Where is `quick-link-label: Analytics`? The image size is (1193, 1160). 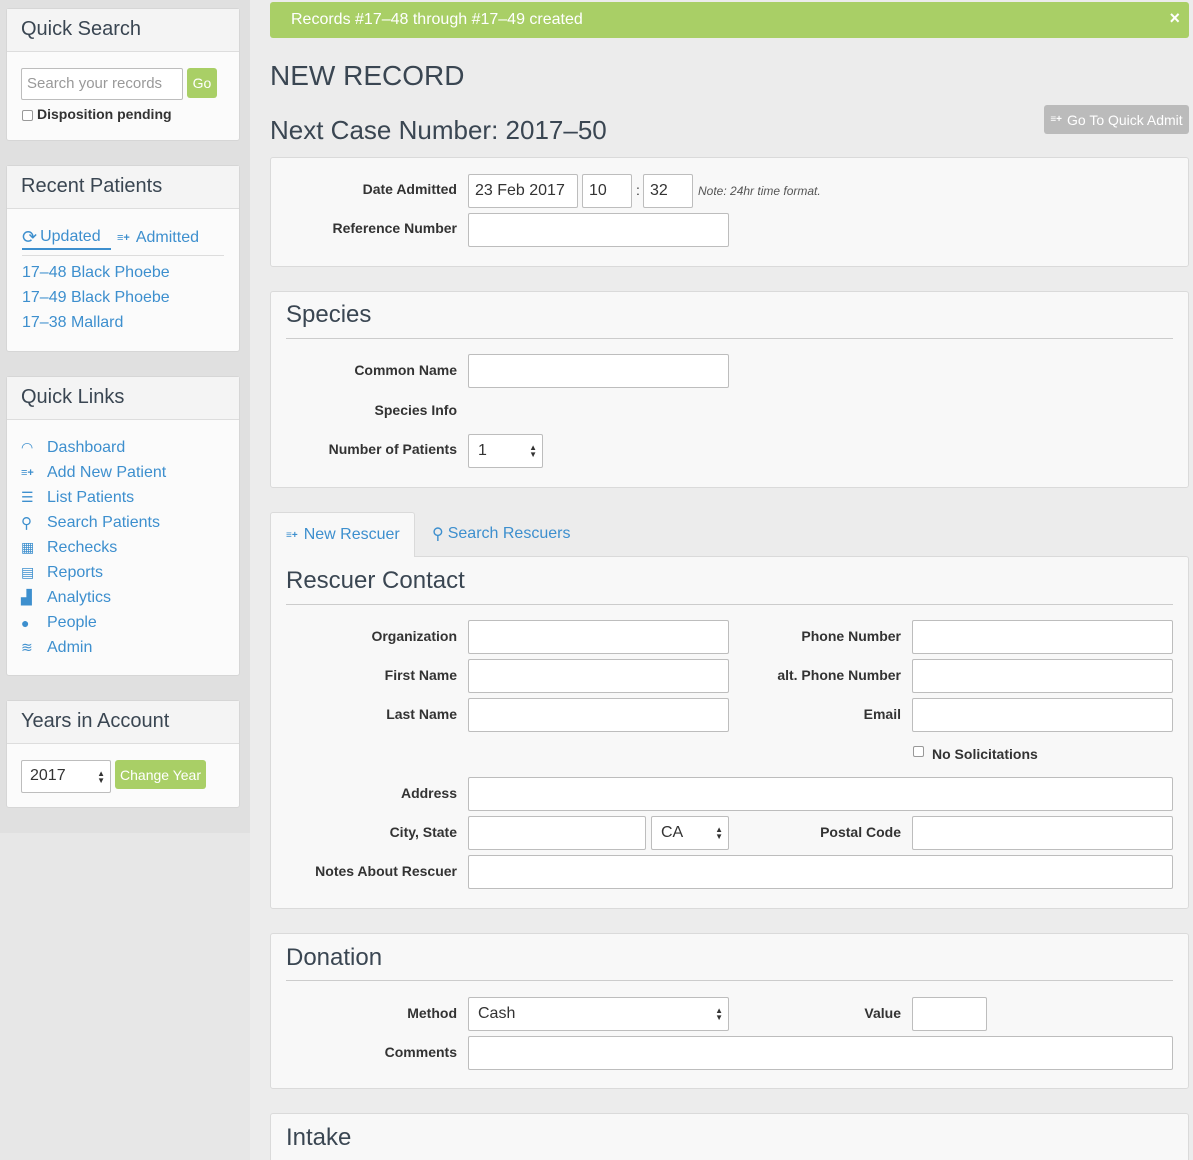
quick-link-label: Analytics is located at coordinates (79, 597).